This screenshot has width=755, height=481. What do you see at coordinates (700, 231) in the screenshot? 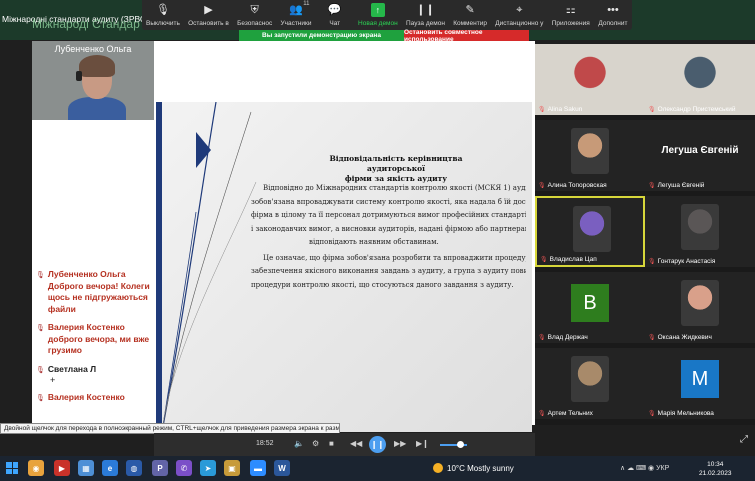
I see `participant-tile: 🎙 Гонтарук Анастасія` at bounding box center [700, 231].